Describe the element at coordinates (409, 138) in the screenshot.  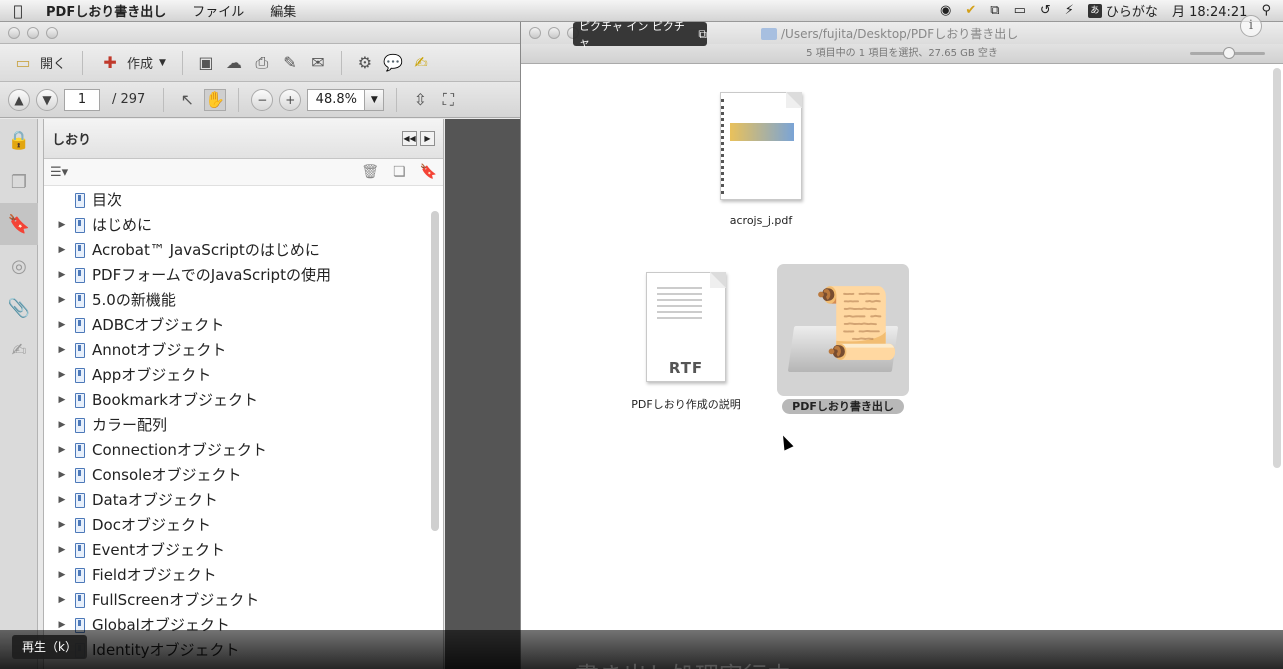
I see `collapse-panel-icon: ◀◀` at that location.